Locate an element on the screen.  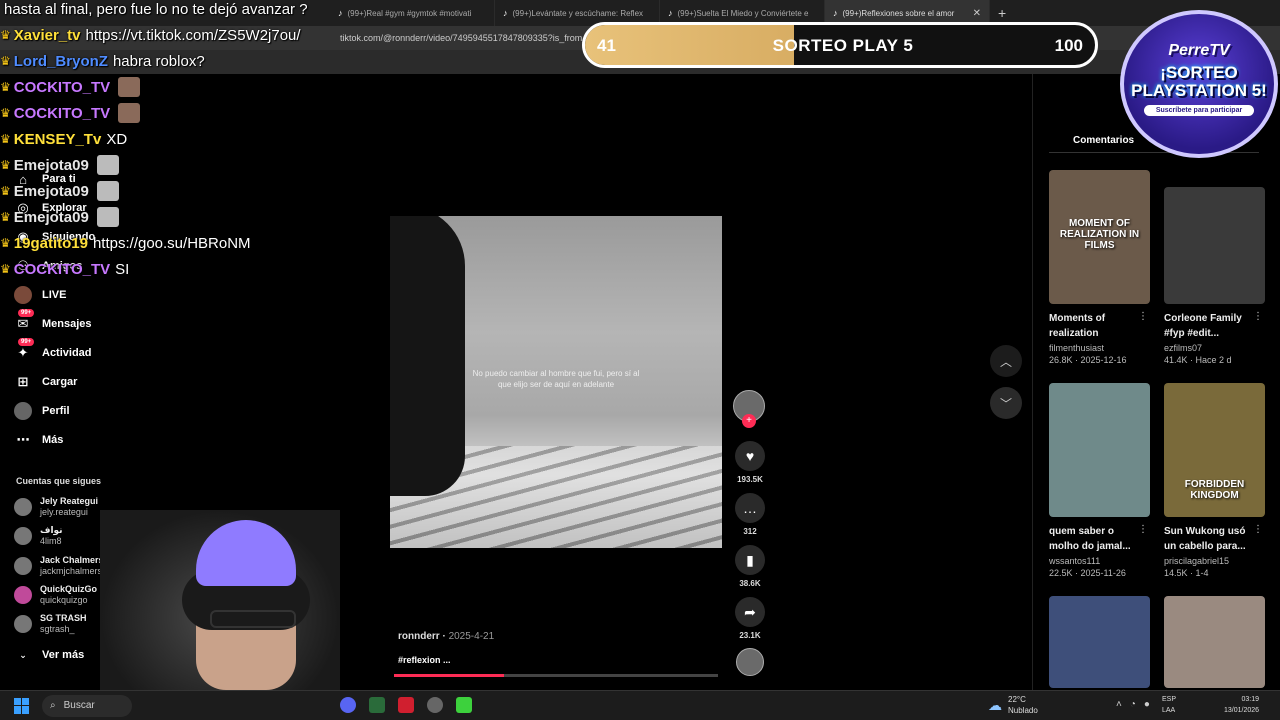
following-account: نواف 4lim8 is located at coordinates (38, 536).